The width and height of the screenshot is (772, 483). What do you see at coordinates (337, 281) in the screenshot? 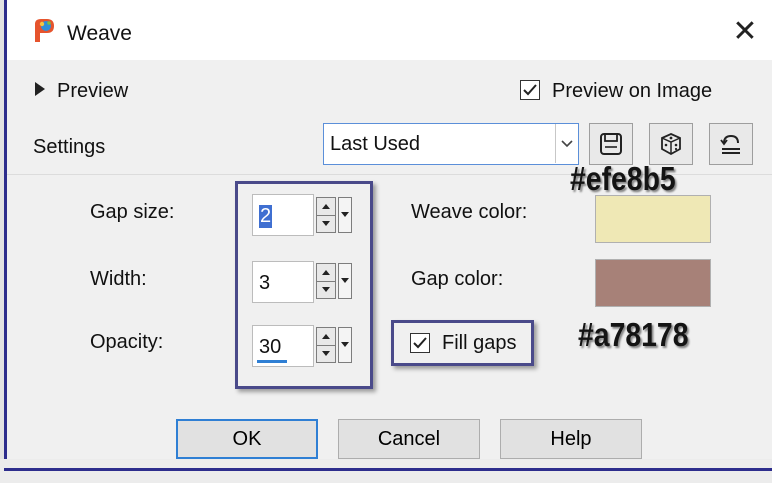
I see `width-stepper` at bounding box center [337, 281].